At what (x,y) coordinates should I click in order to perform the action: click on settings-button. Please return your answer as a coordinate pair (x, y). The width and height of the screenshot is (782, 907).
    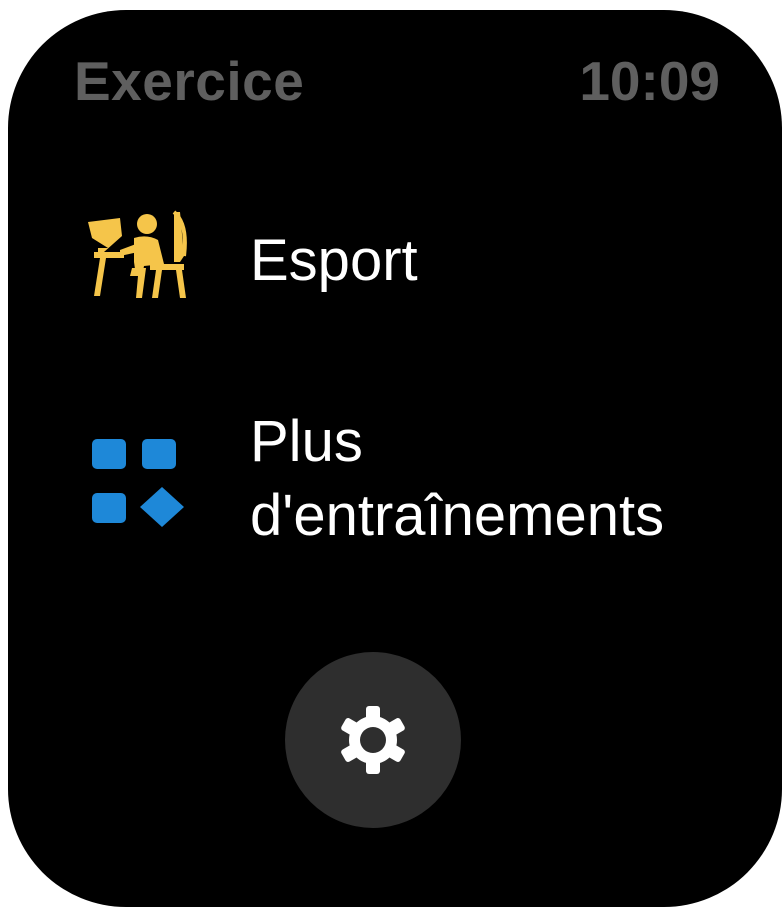
    Looking at the image, I should click on (373, 740).